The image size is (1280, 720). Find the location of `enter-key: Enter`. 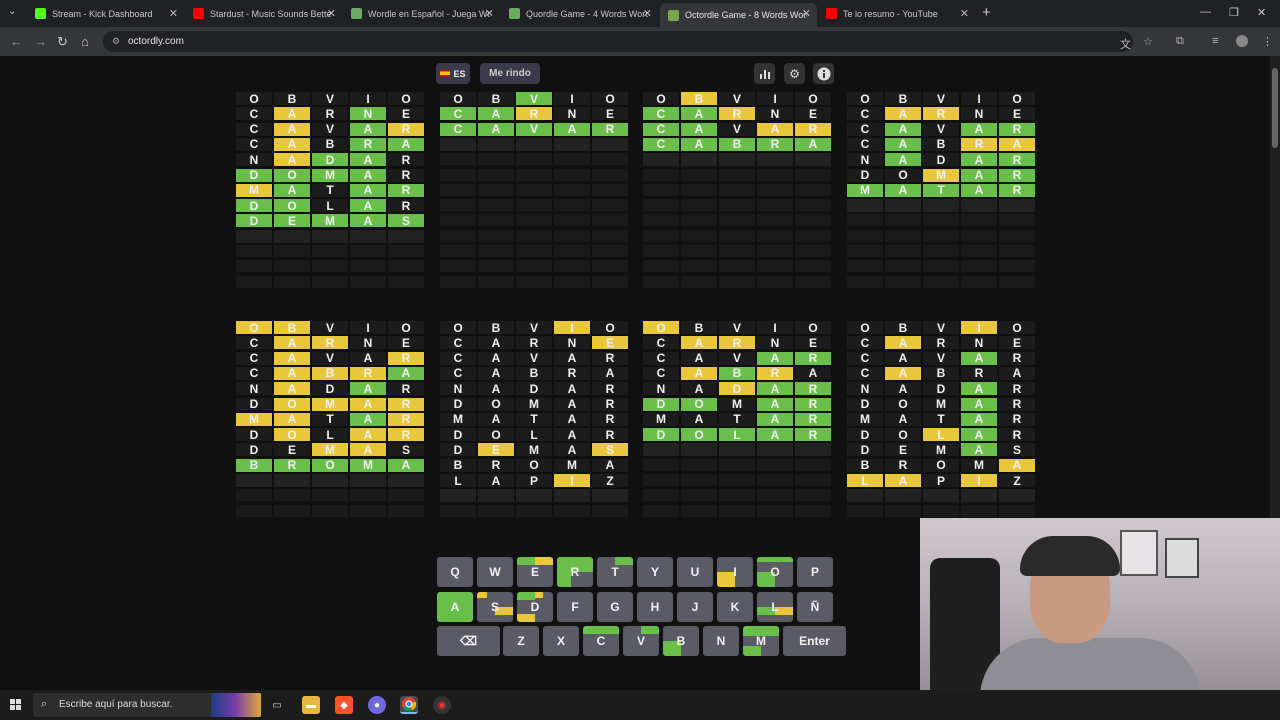

enter-key: Enter is located at coordinates (814, 641).